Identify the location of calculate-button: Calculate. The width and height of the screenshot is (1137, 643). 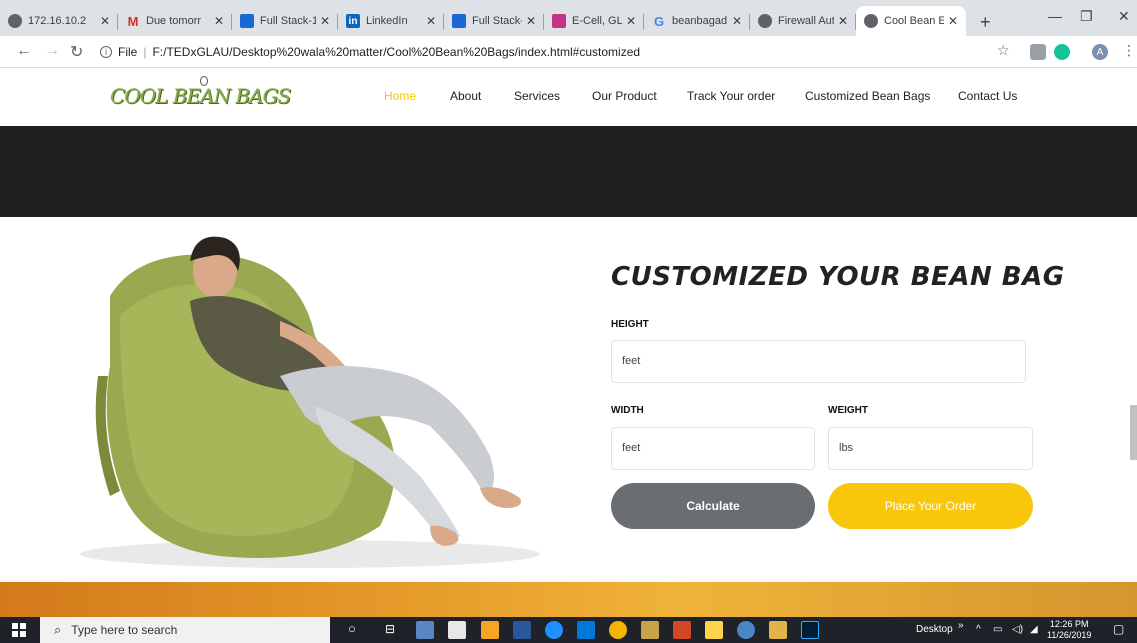
(713, 506).